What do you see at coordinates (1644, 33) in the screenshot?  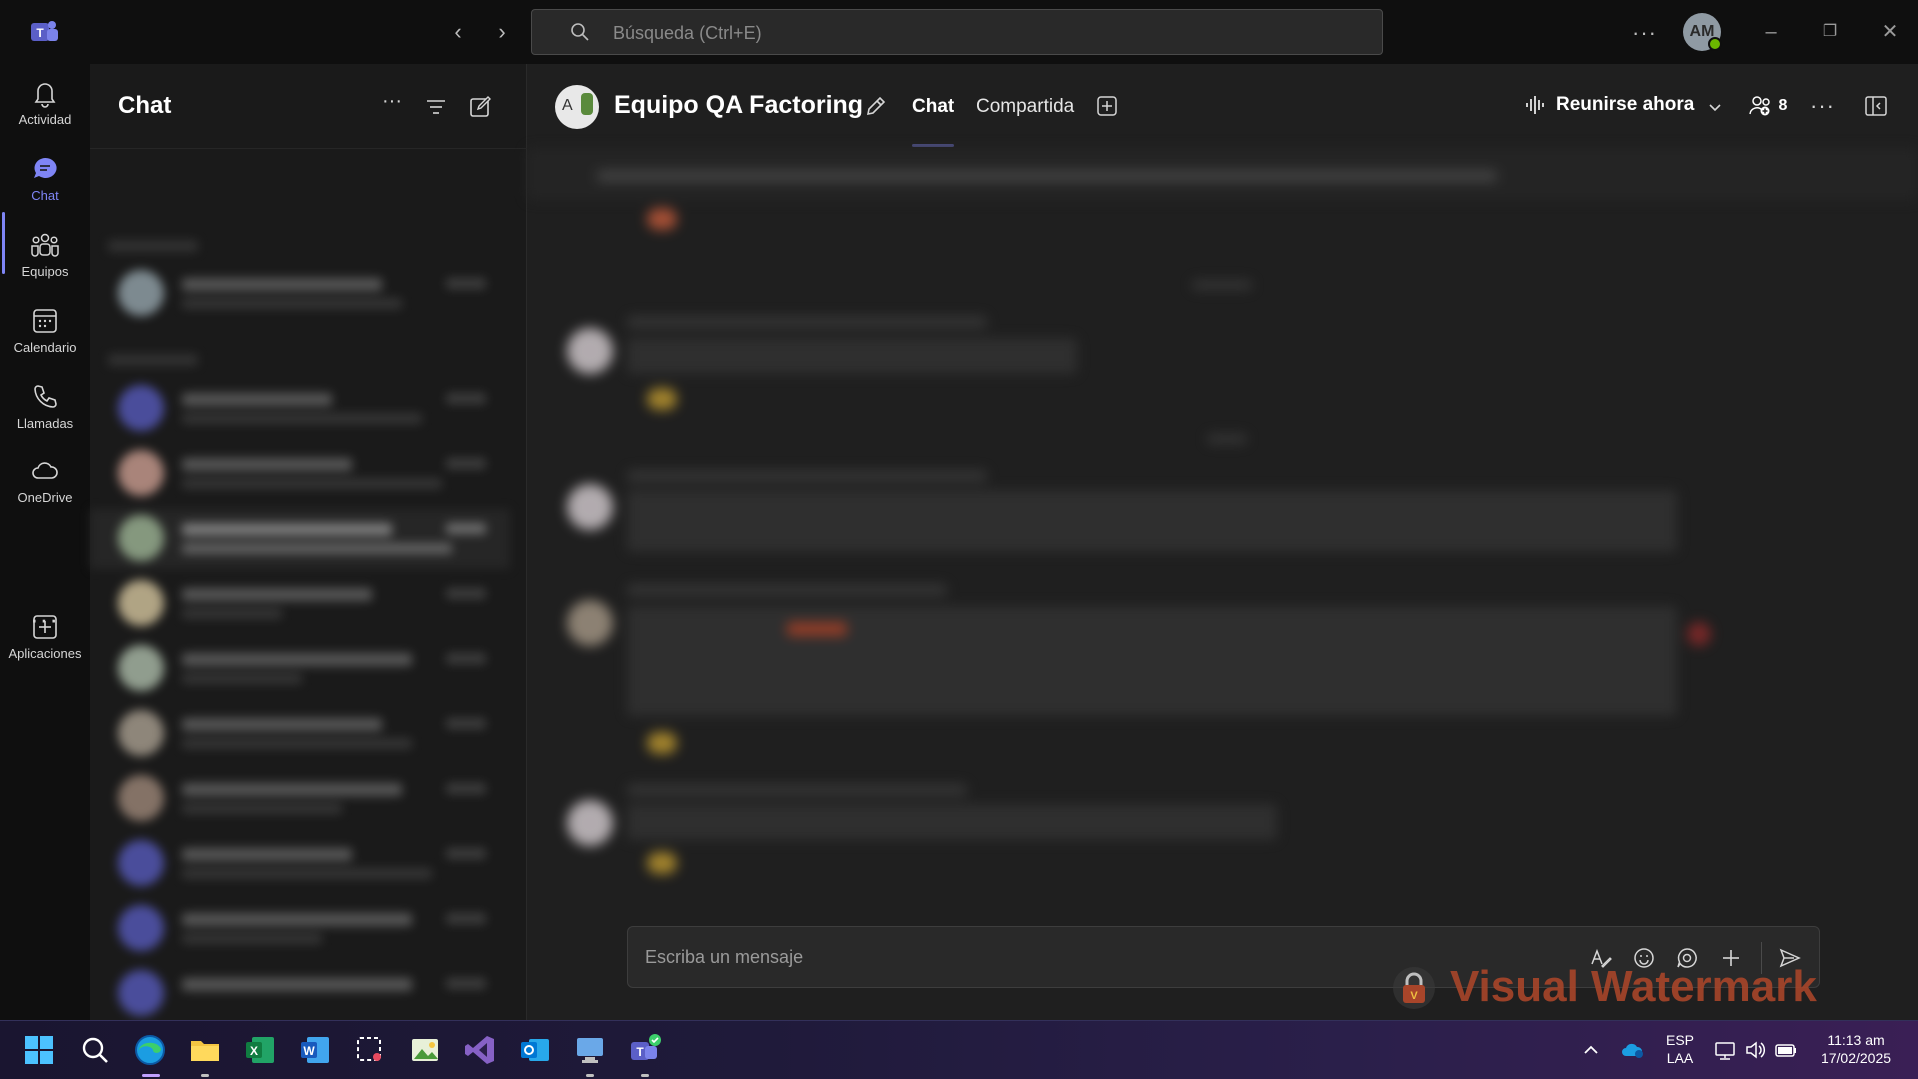 I see `settings-more-button: ···` at bounding box center [1644, 33].